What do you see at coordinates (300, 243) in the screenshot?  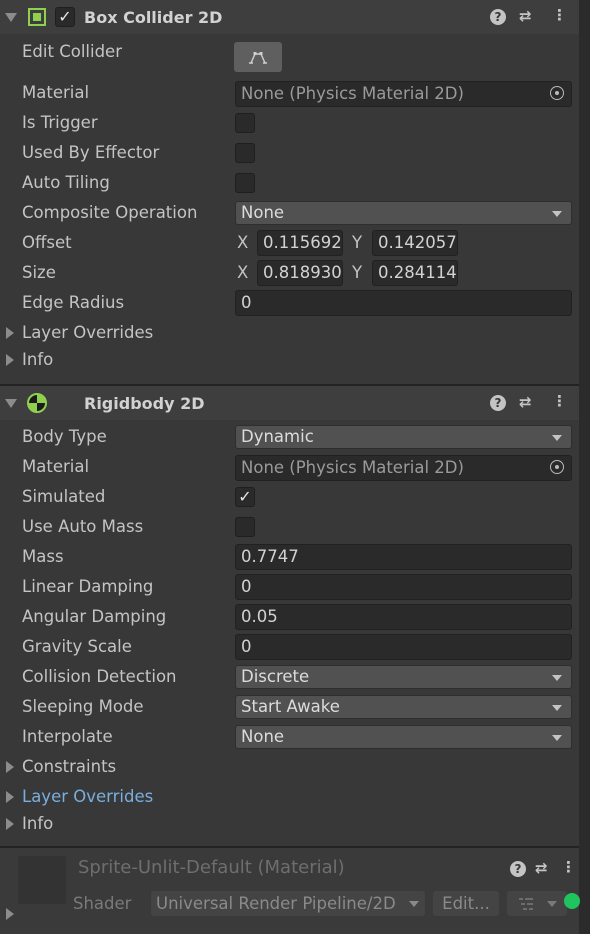 I see `offset-x-input: 0.115692` at bounding box center [300, 243].